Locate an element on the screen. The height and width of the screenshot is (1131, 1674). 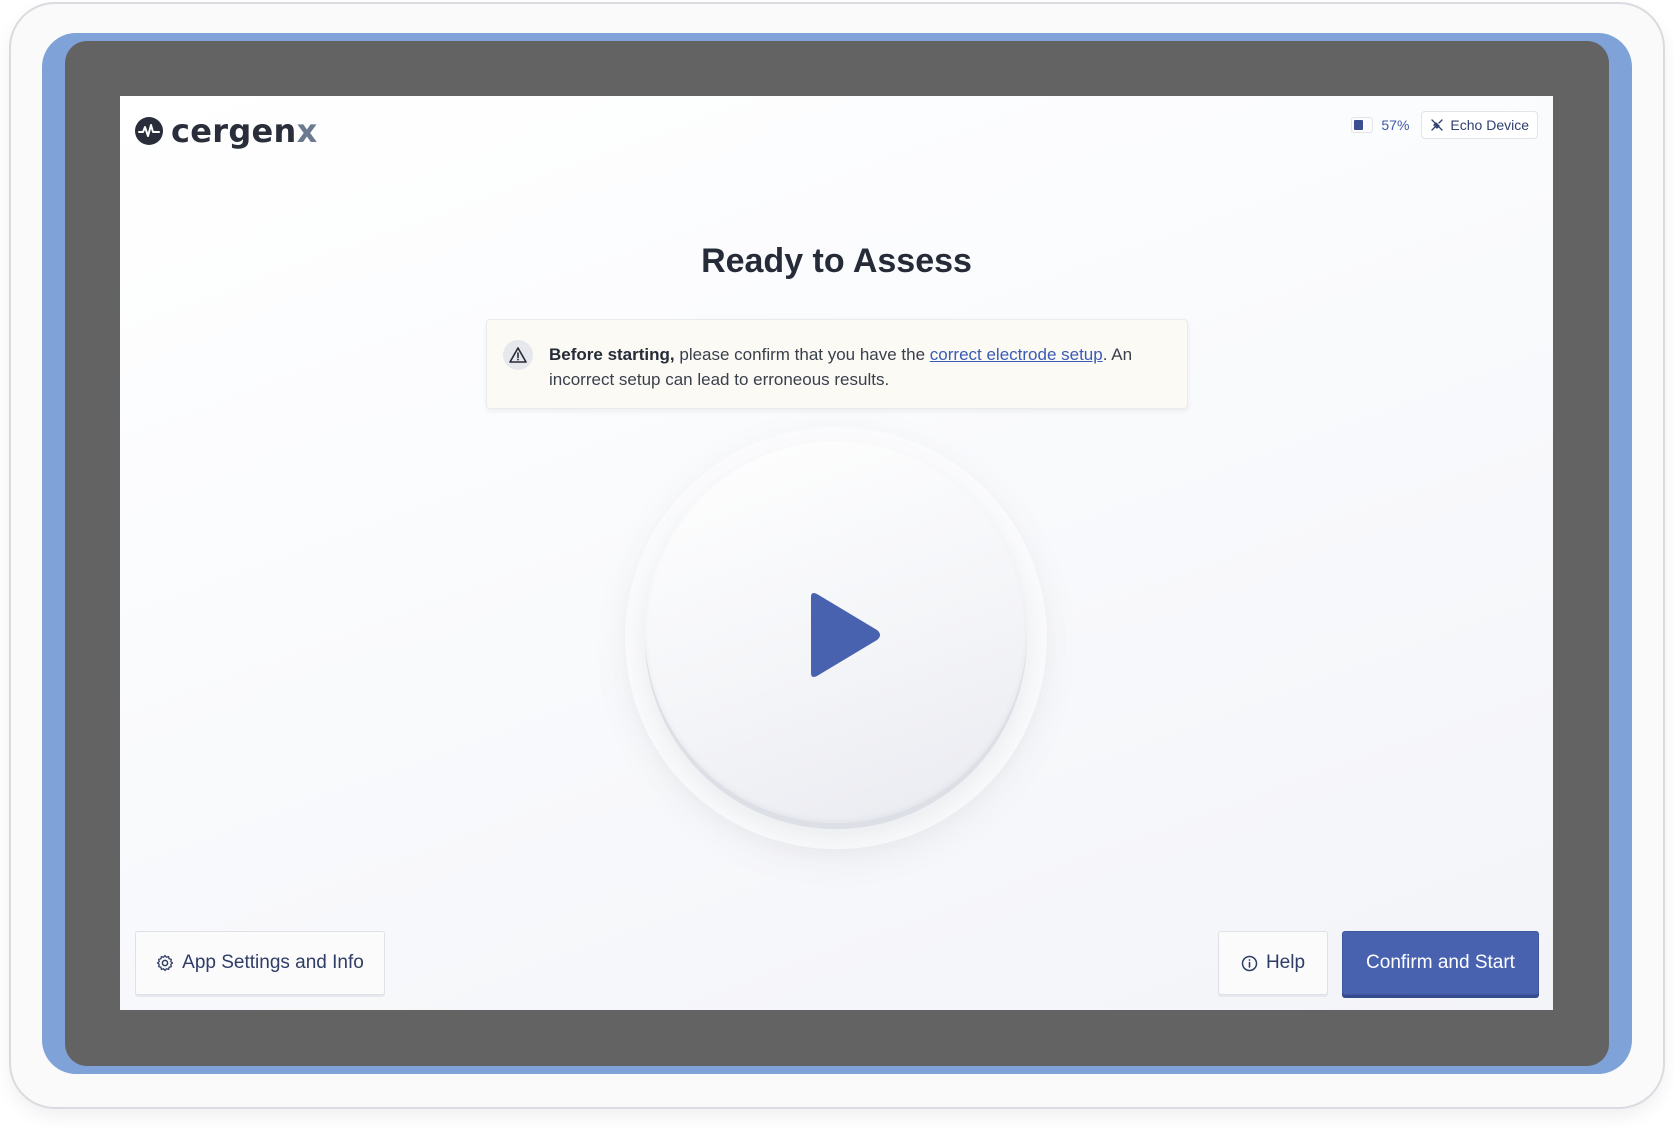
brand-name-accent: x is located at coordinates (307, 131).